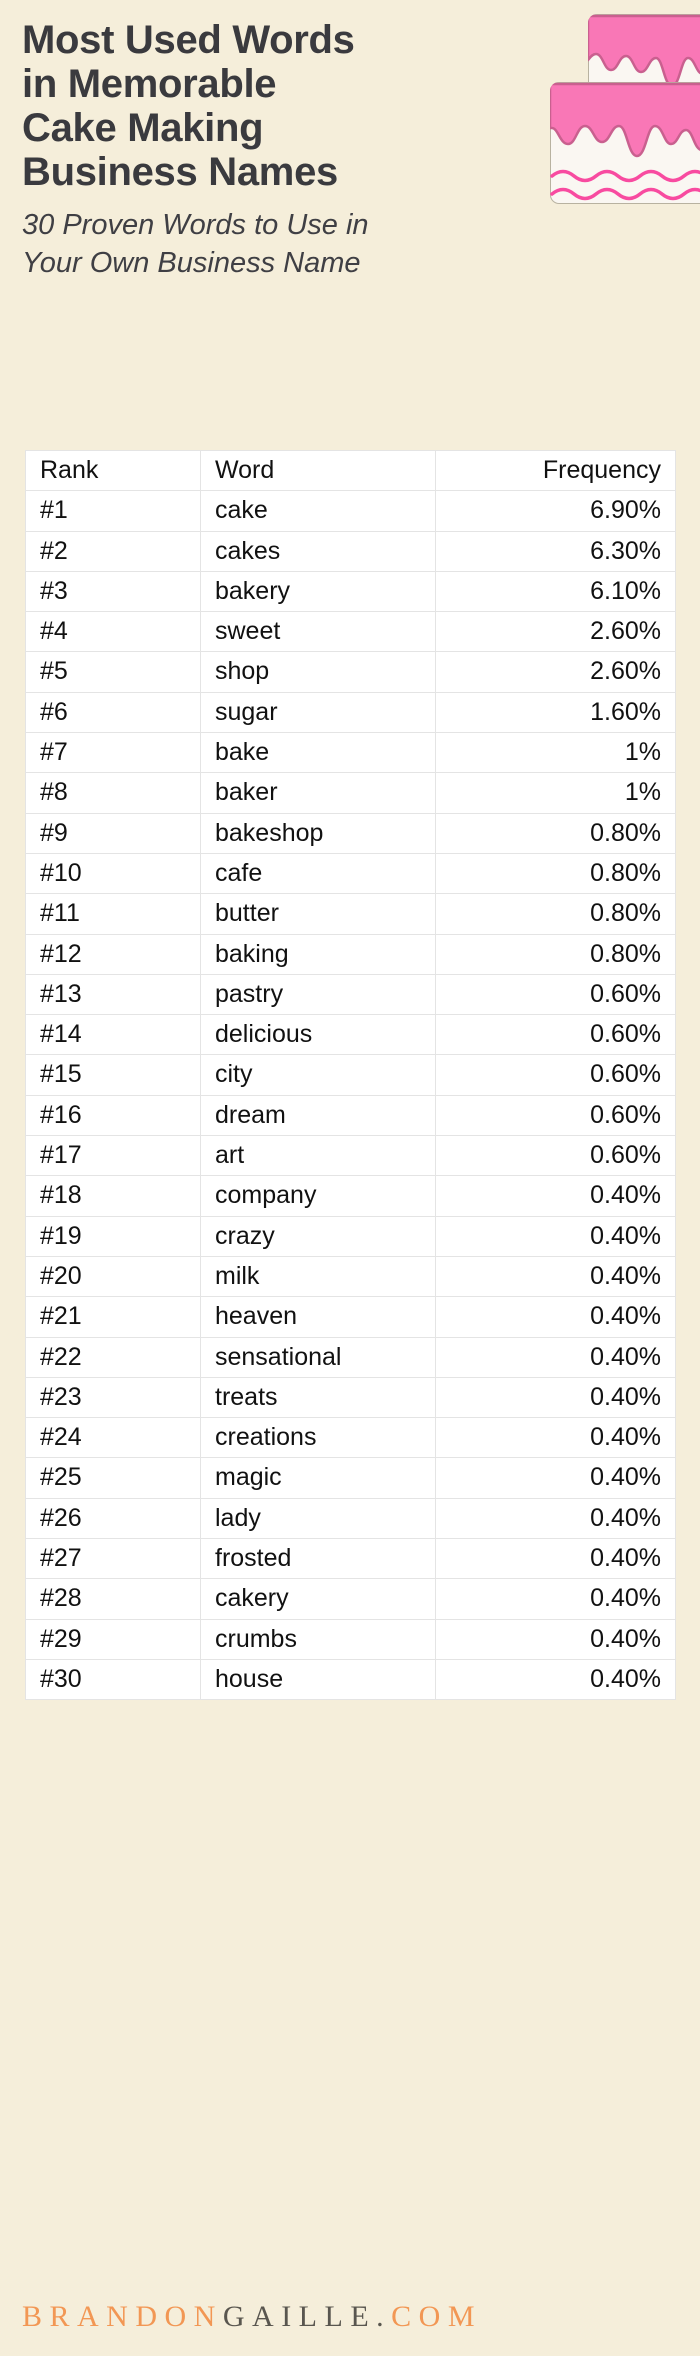  What do you see at coordinates (318, 1236) in the screenshot?
I see `cell-word: crazy` at bounding box center [318, 1236].